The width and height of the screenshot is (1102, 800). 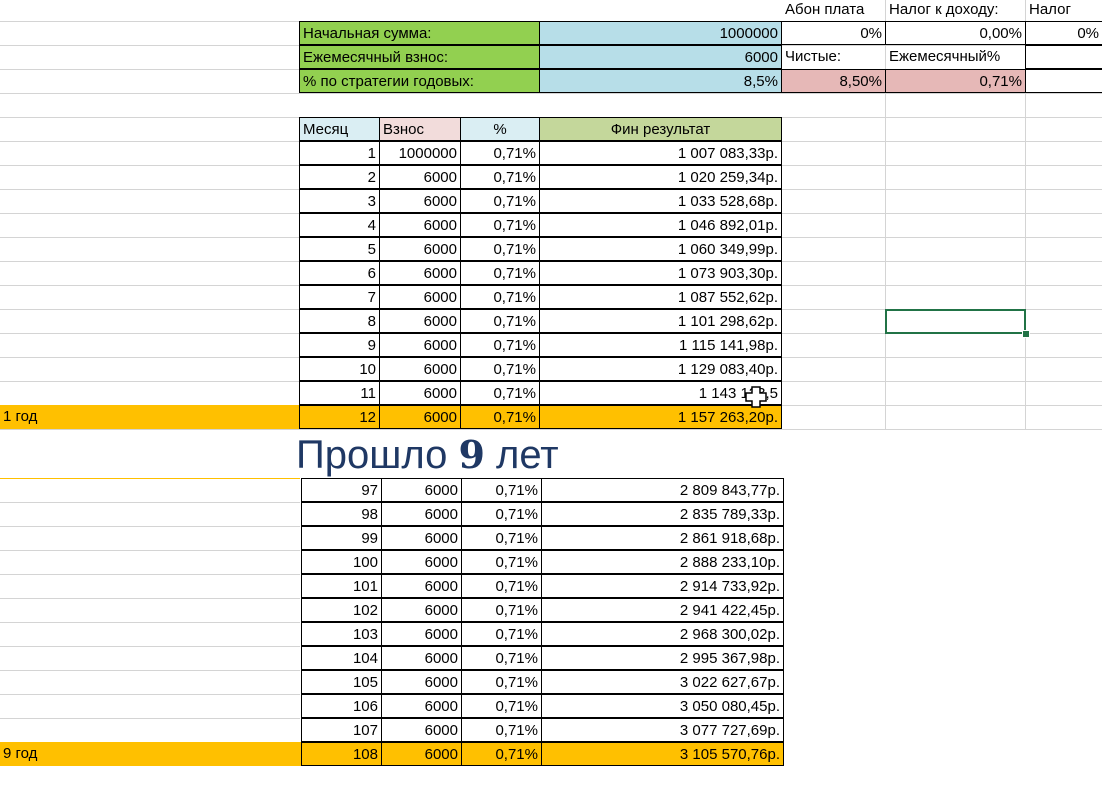 I want to click on table-cell: 2, so click(x=339, y=177).